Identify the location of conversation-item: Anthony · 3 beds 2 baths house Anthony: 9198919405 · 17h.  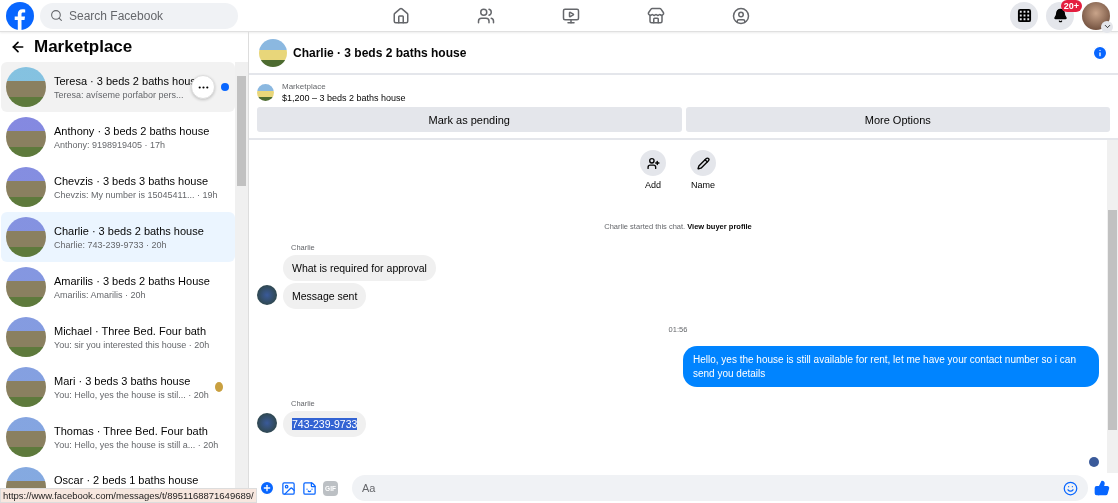
(118, 137).